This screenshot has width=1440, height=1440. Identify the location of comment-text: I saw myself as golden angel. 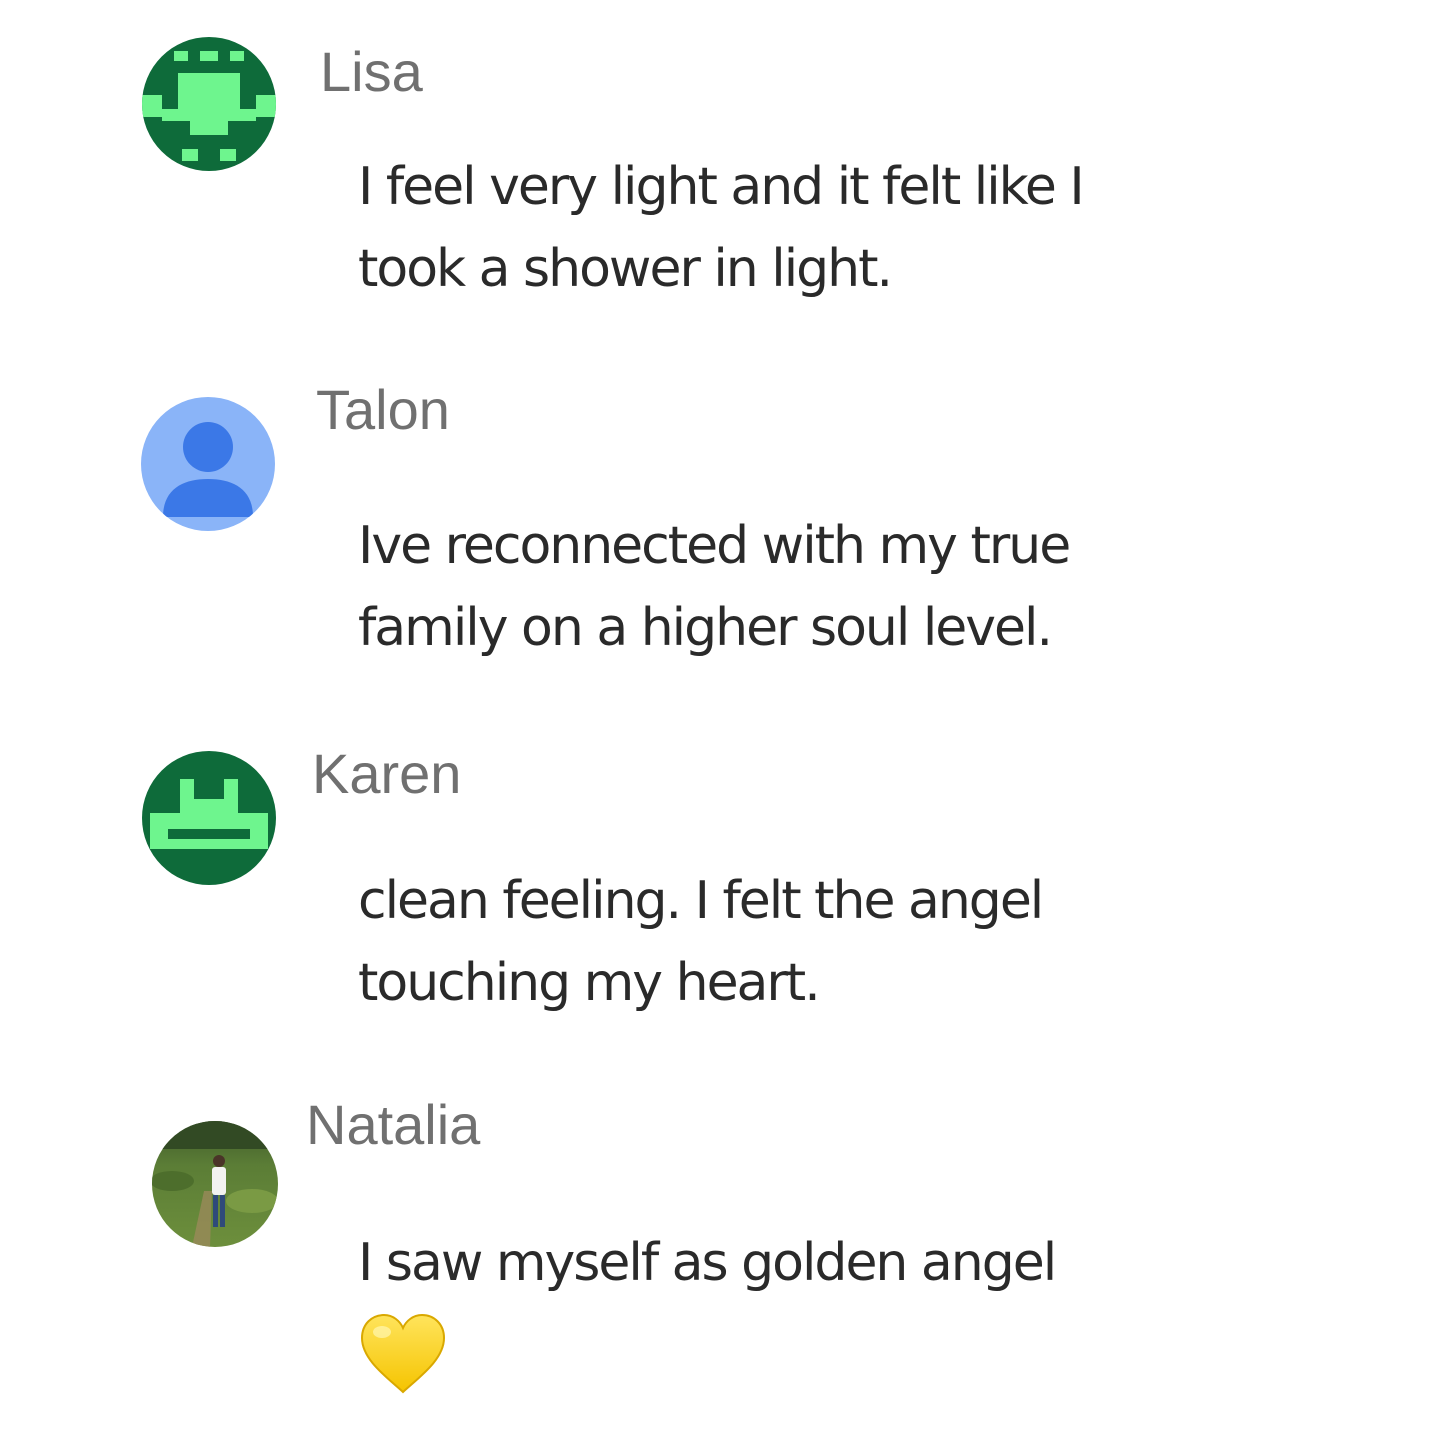
(808, 1309).